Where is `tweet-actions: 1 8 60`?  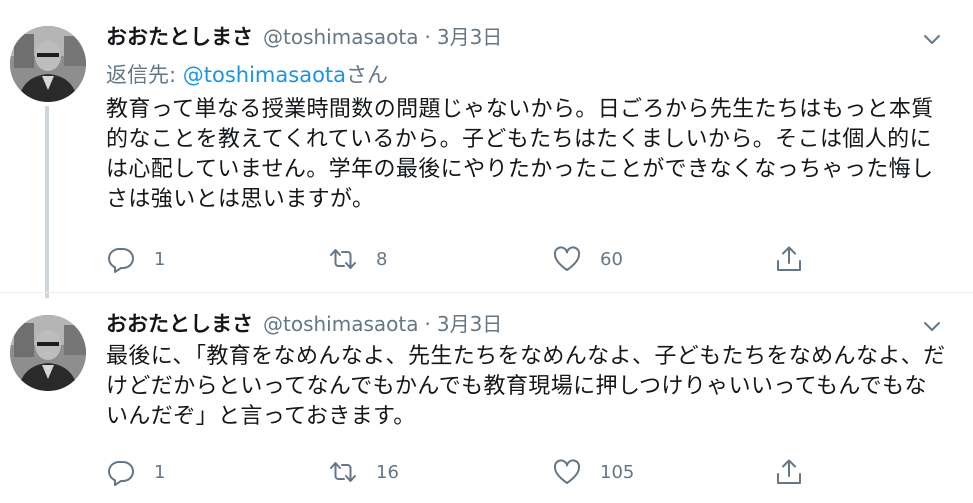 tweet-actions: 1 8 60 is located at coordinates (466, 259).